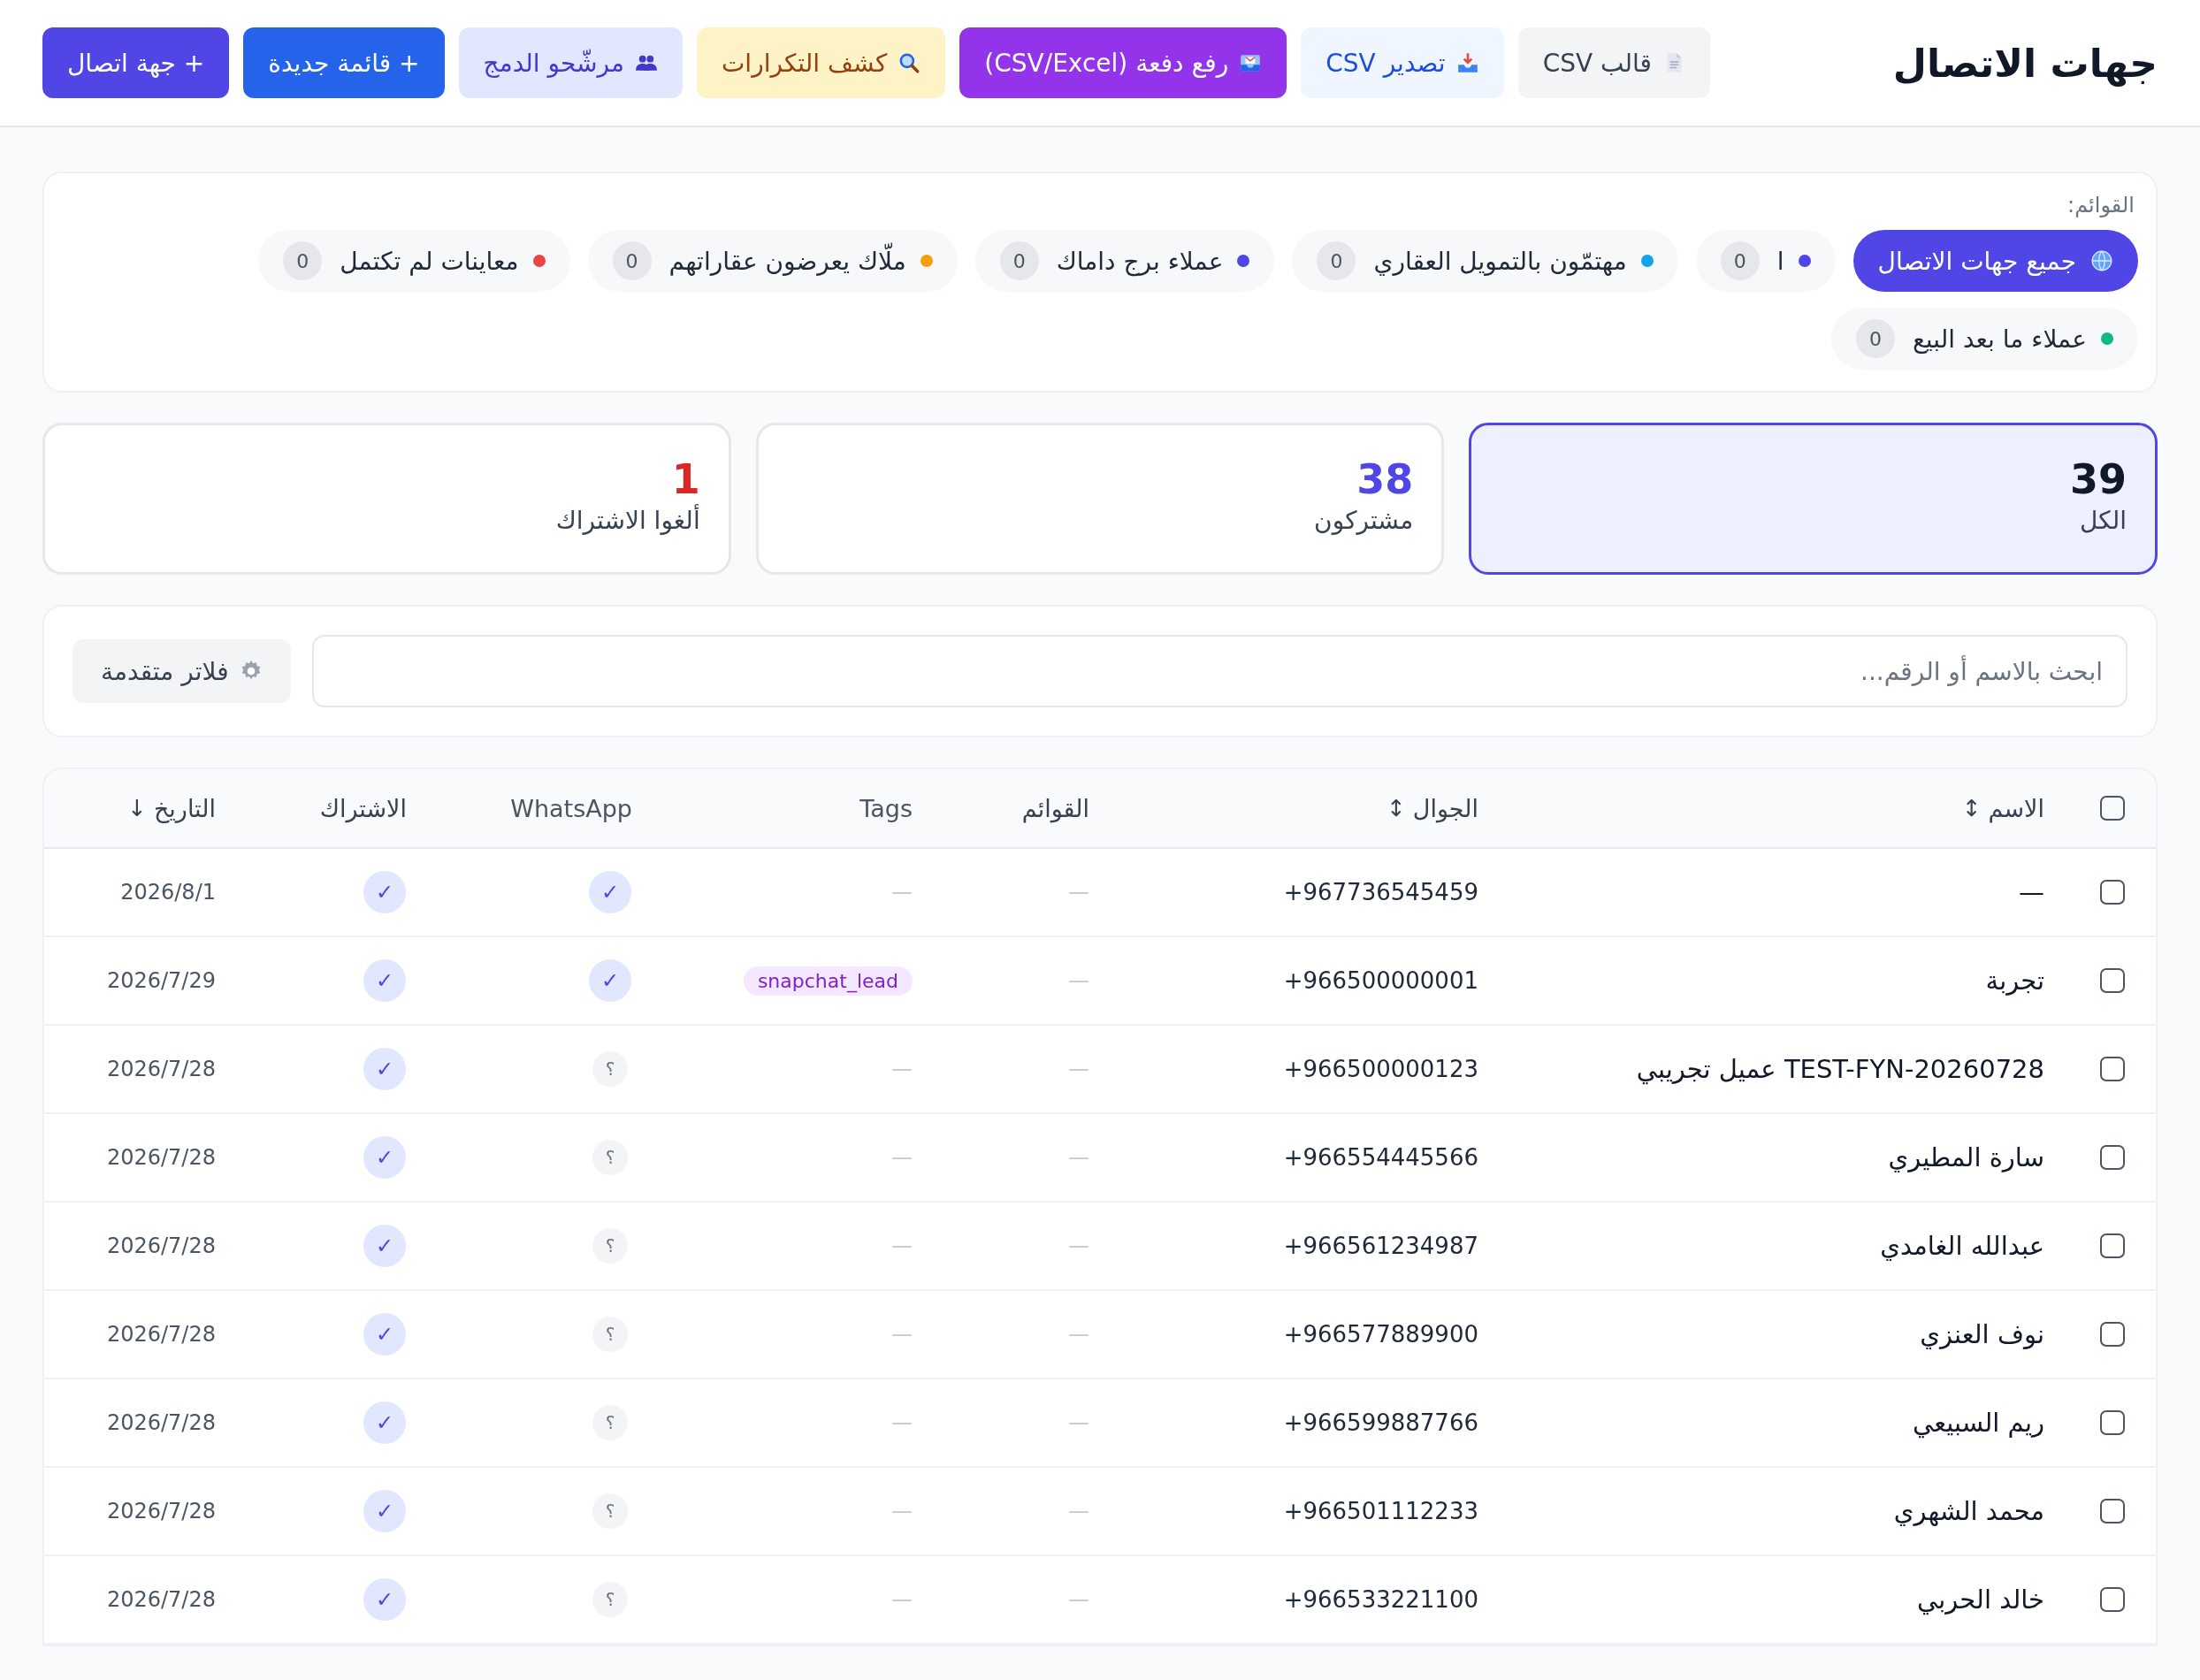  I want to click on phone-number: +966500000123, so click(1380, 1069).